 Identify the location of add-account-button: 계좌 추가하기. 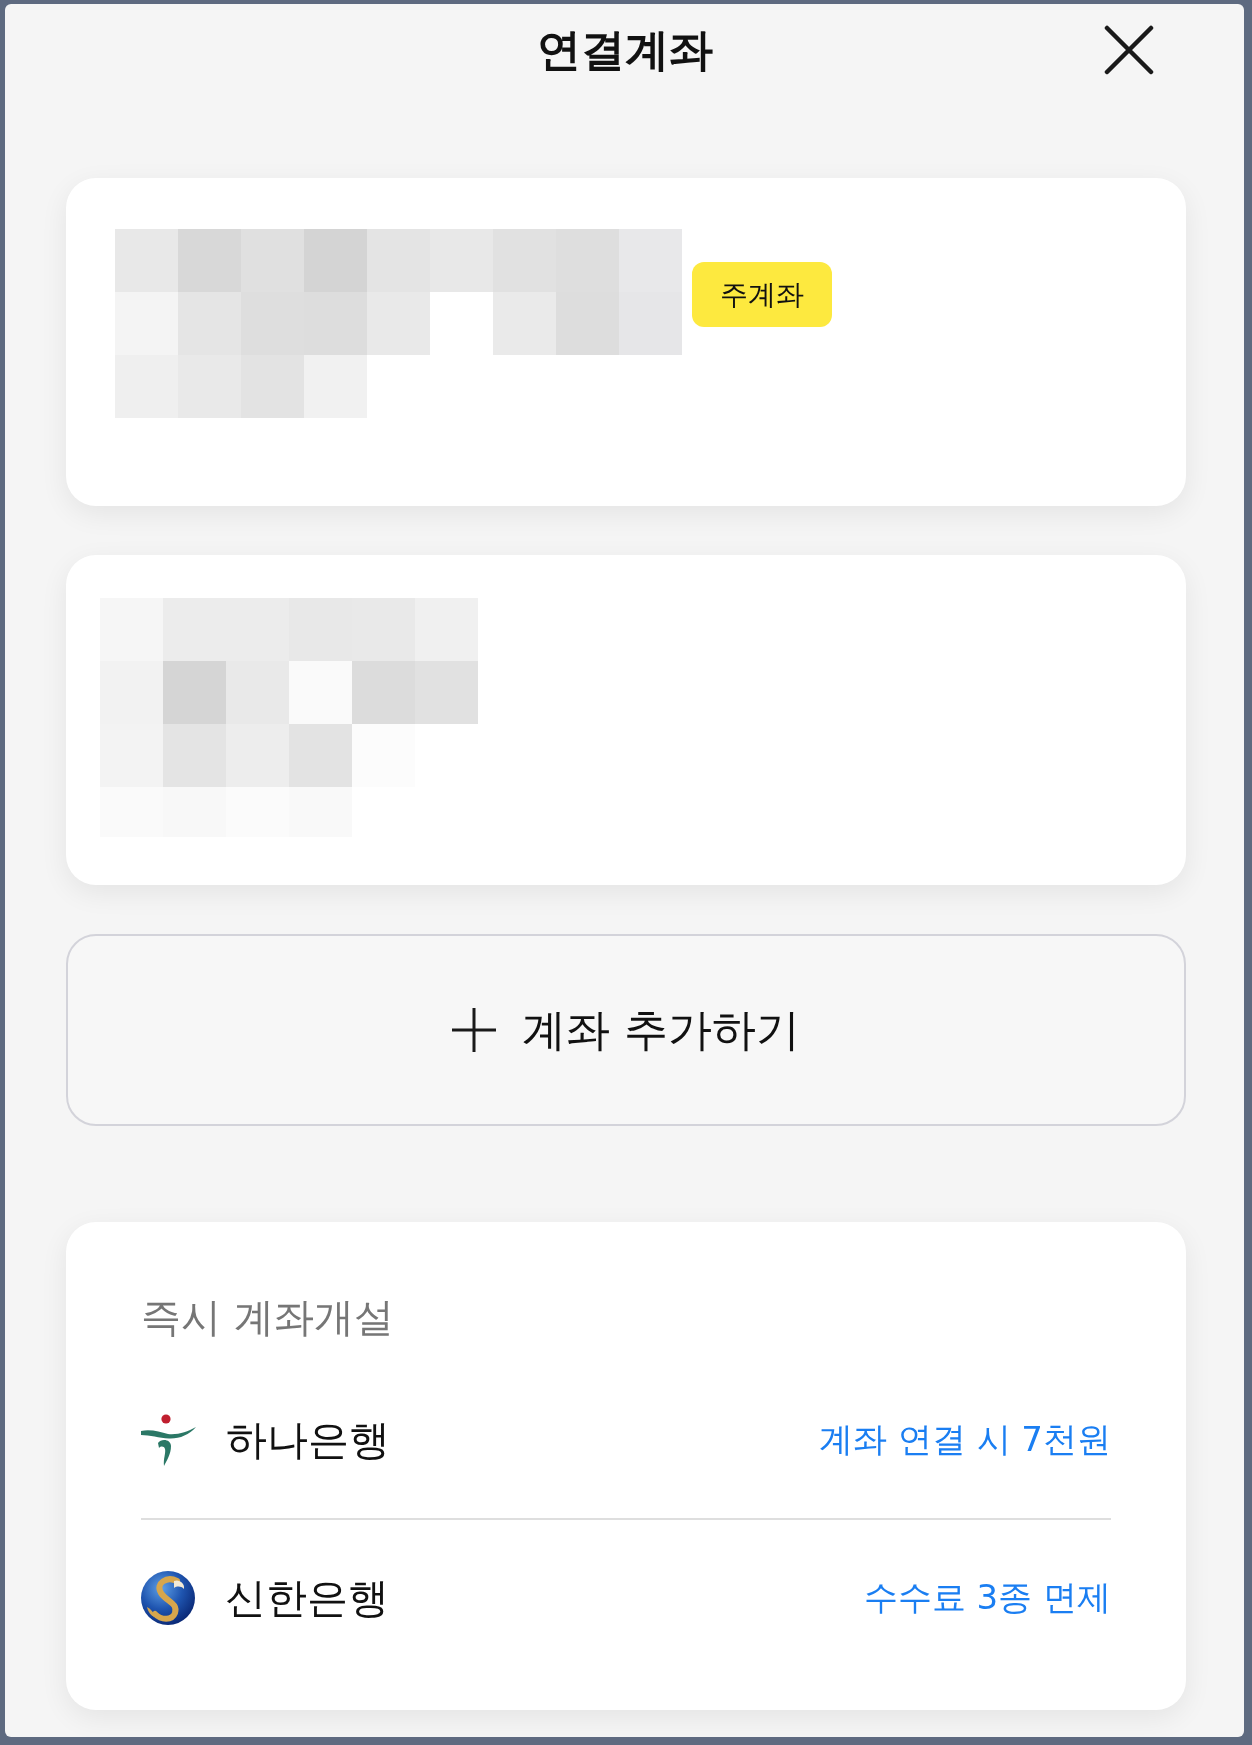
(626, 1030).